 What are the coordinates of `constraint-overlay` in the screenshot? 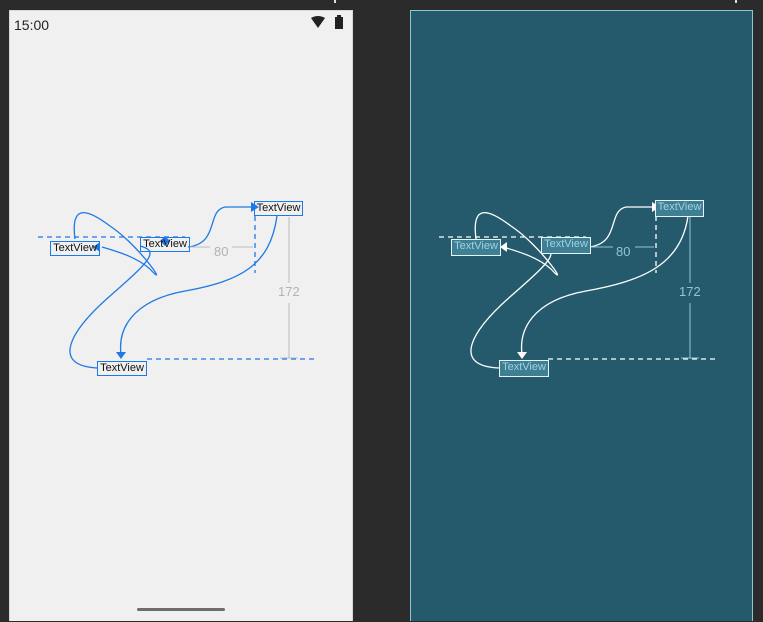 It's located at (177, 285).